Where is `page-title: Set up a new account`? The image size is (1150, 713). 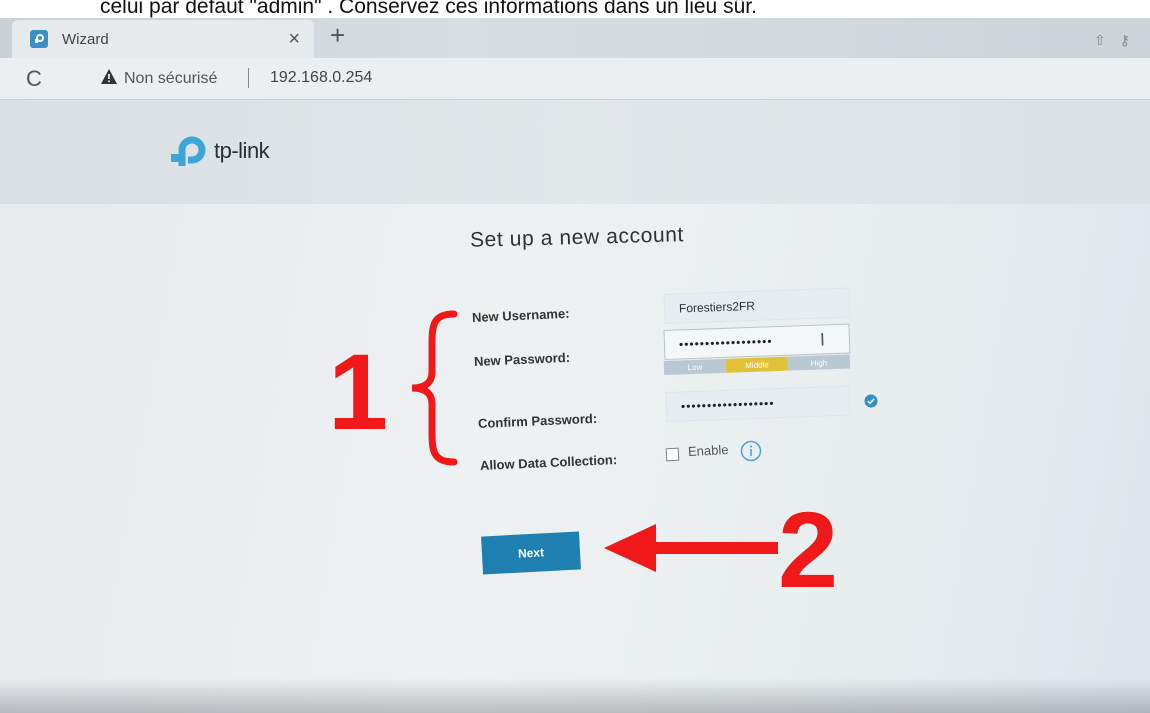 page-title: Set up a new account is located at coordinates (577, 237).